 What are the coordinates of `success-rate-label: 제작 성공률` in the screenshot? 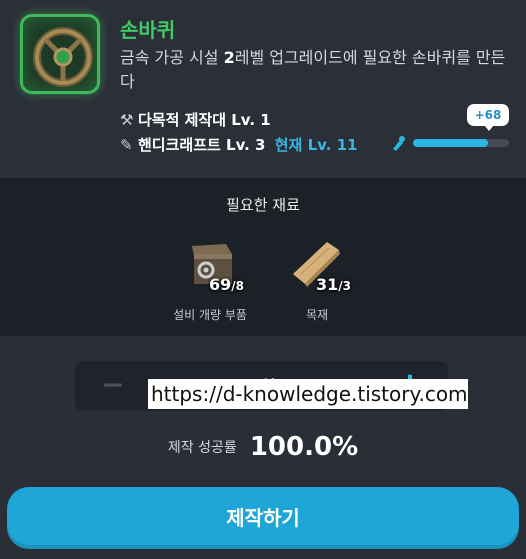 It's located at (202, 448).